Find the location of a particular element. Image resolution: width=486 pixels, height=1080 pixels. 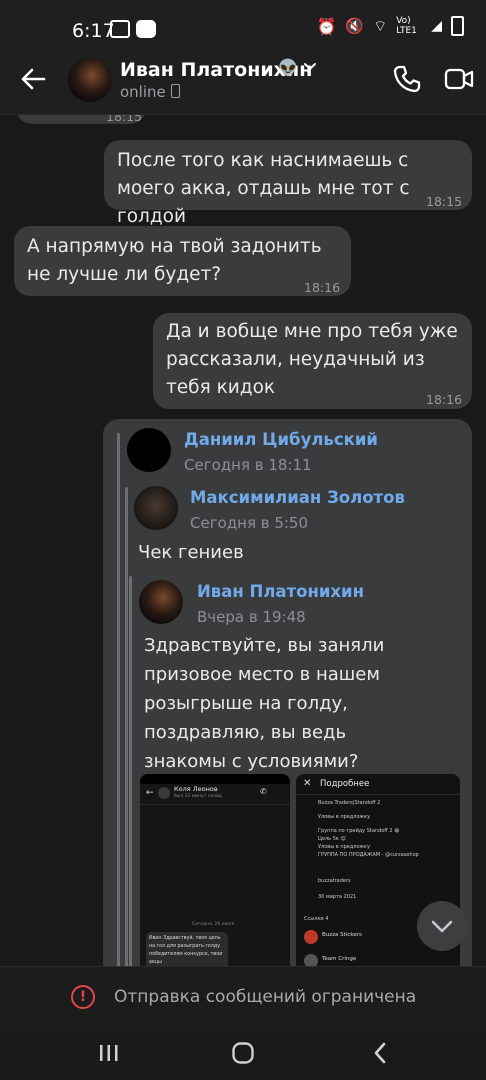

mini-title: Подробнее is located at coordinates (345, 784).